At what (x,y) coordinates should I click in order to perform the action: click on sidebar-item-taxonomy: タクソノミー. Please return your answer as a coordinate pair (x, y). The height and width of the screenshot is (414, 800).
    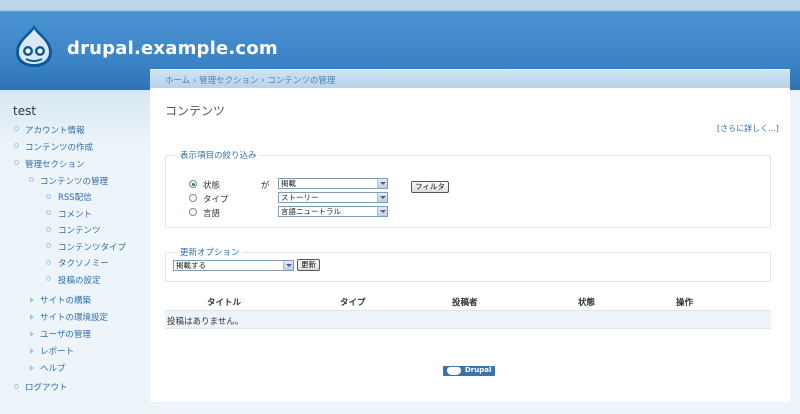
    Looking at the image, I should click on (83, 263).